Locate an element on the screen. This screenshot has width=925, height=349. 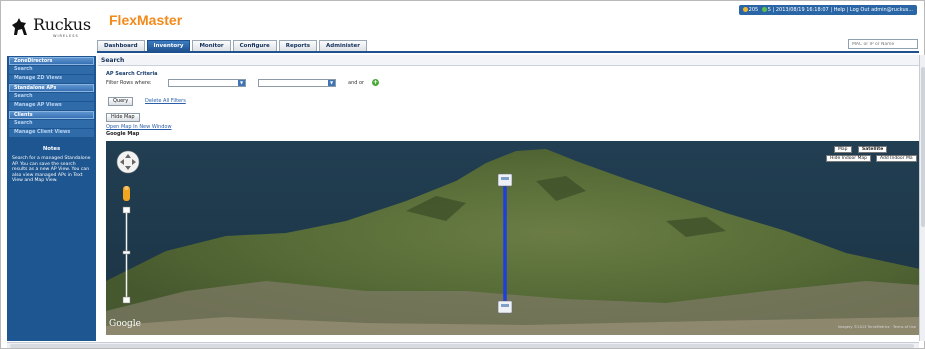
alarm-critical-icon is located at coordinates (745, 9).